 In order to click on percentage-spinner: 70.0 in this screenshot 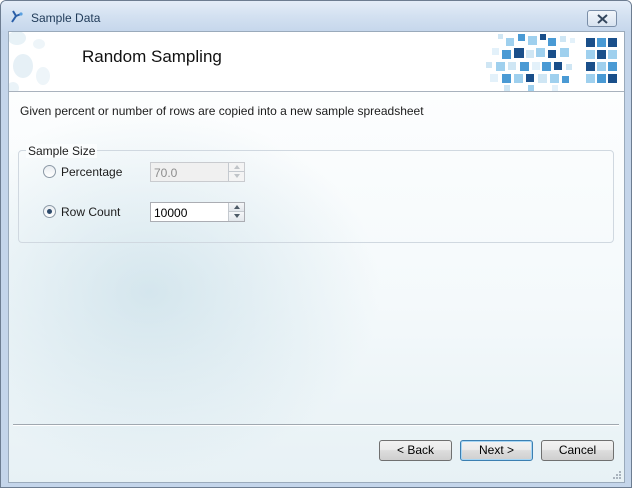, I will do `click(197, 172)`.